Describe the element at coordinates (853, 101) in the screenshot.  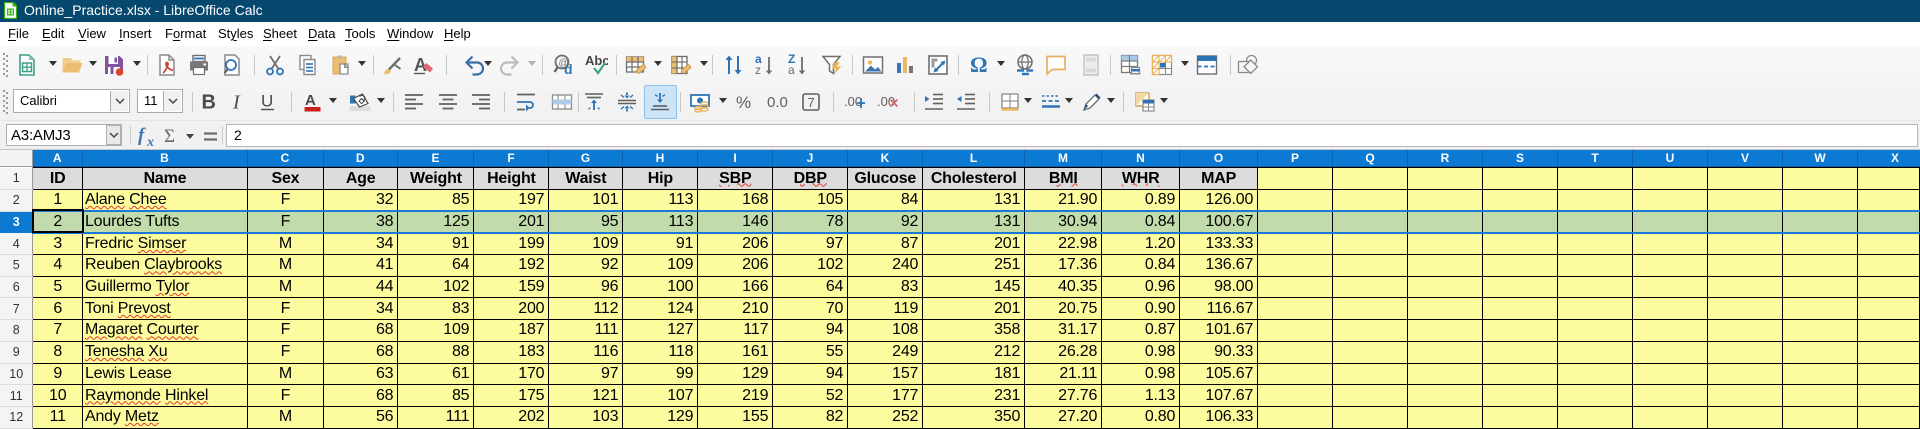
I see `svg-text: .00` at that location.